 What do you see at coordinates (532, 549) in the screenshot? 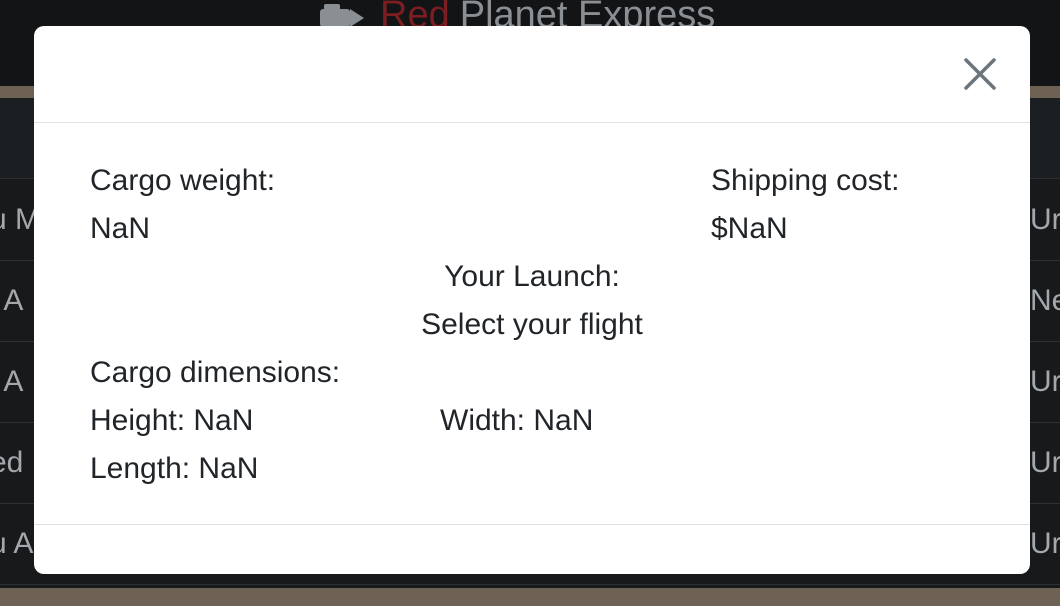
I see `modal-footer` at bounding box center [532, 549].